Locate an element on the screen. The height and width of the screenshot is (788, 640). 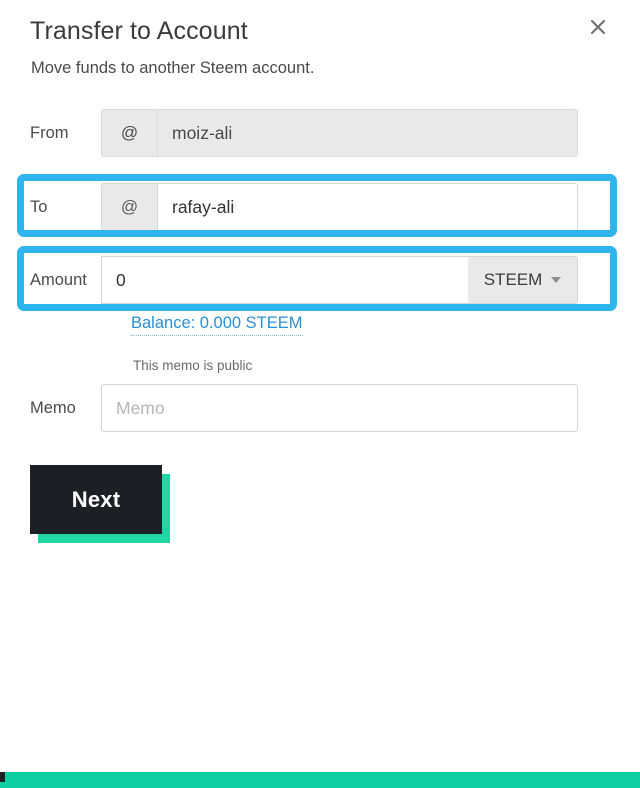
next-button-group: Next is located at coordinates (100, 504).